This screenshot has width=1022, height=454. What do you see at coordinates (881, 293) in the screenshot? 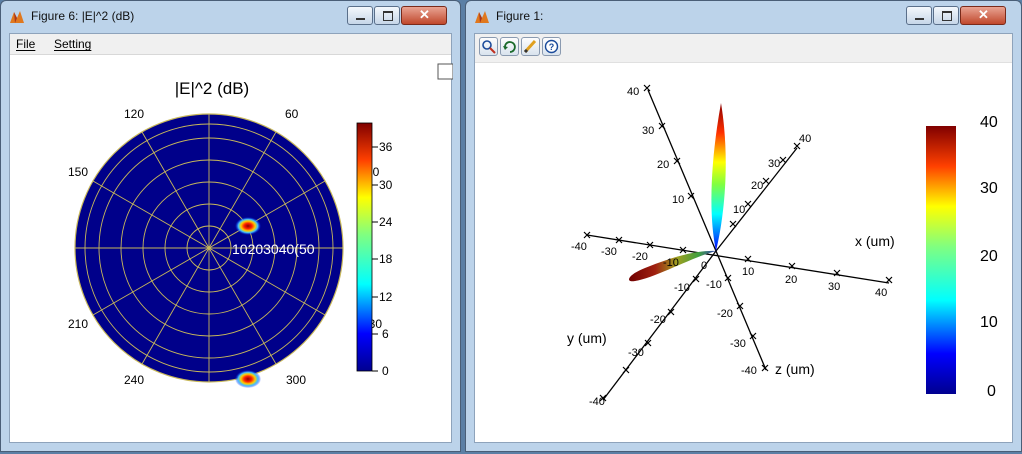
I see `x-tick-40: 40` at bounding box center [881, 293].